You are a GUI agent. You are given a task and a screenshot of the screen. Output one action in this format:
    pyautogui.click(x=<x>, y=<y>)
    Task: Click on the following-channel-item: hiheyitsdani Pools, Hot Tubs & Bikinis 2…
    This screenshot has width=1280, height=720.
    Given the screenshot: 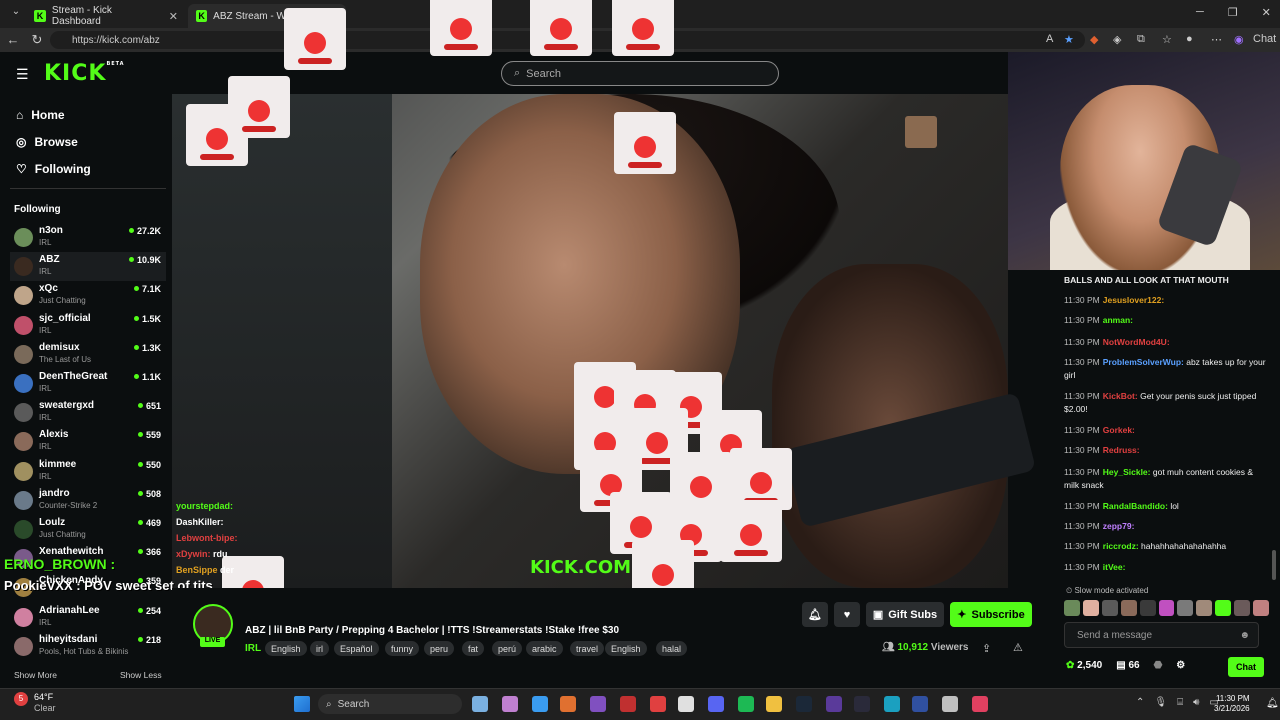 What is the action you would take?
    pyautogui.click(x=88, y=646)
    